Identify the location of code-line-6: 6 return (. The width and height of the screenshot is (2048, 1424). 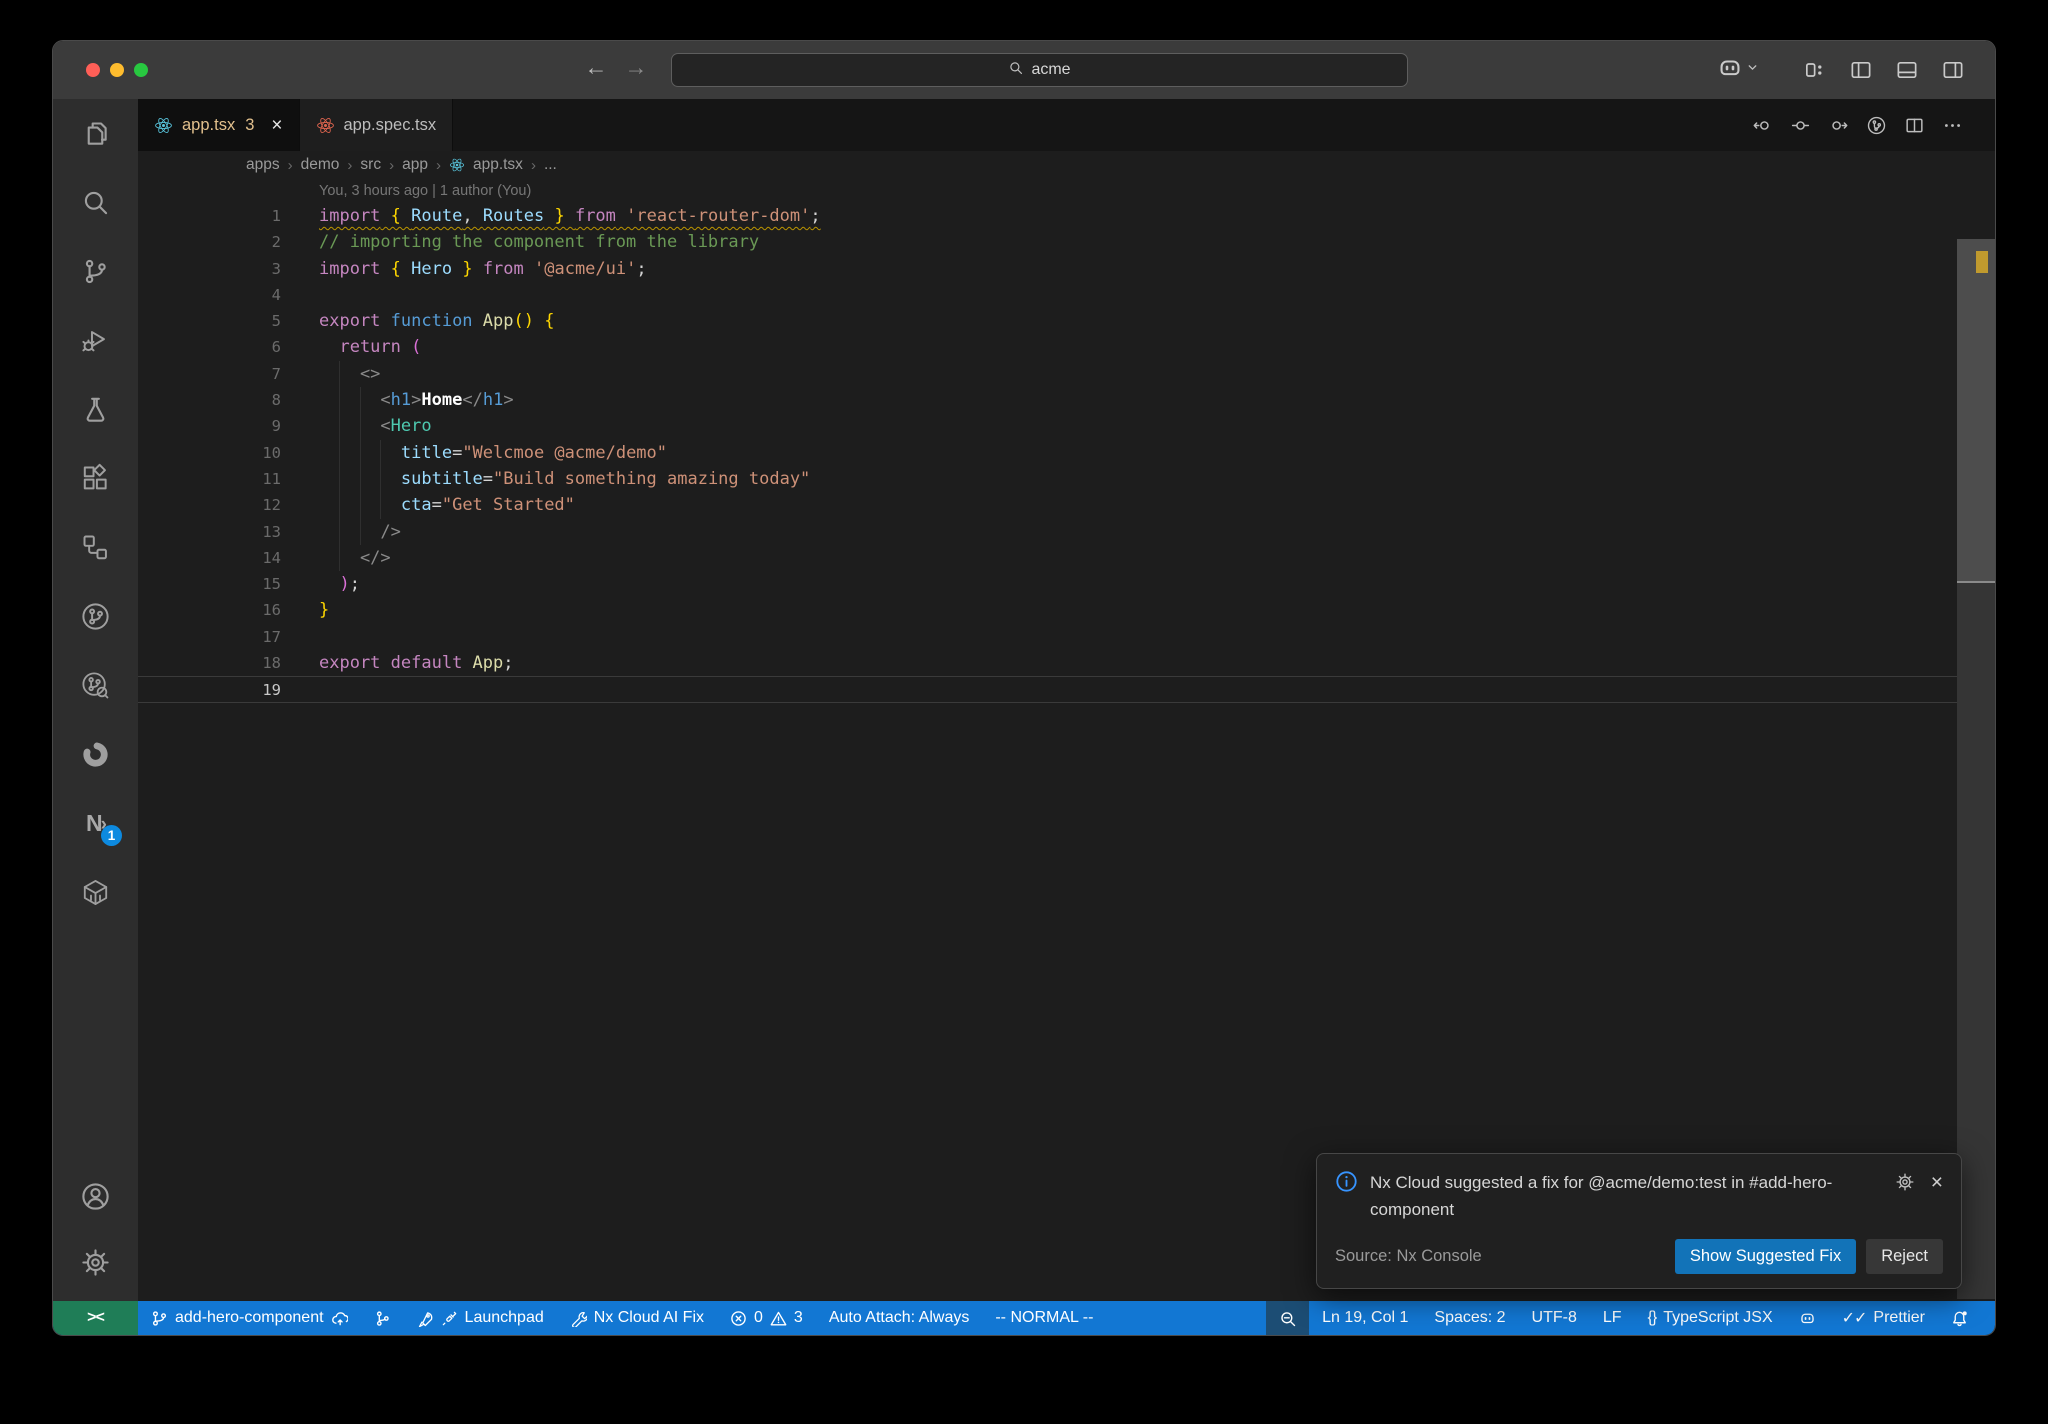
(1066, 347).